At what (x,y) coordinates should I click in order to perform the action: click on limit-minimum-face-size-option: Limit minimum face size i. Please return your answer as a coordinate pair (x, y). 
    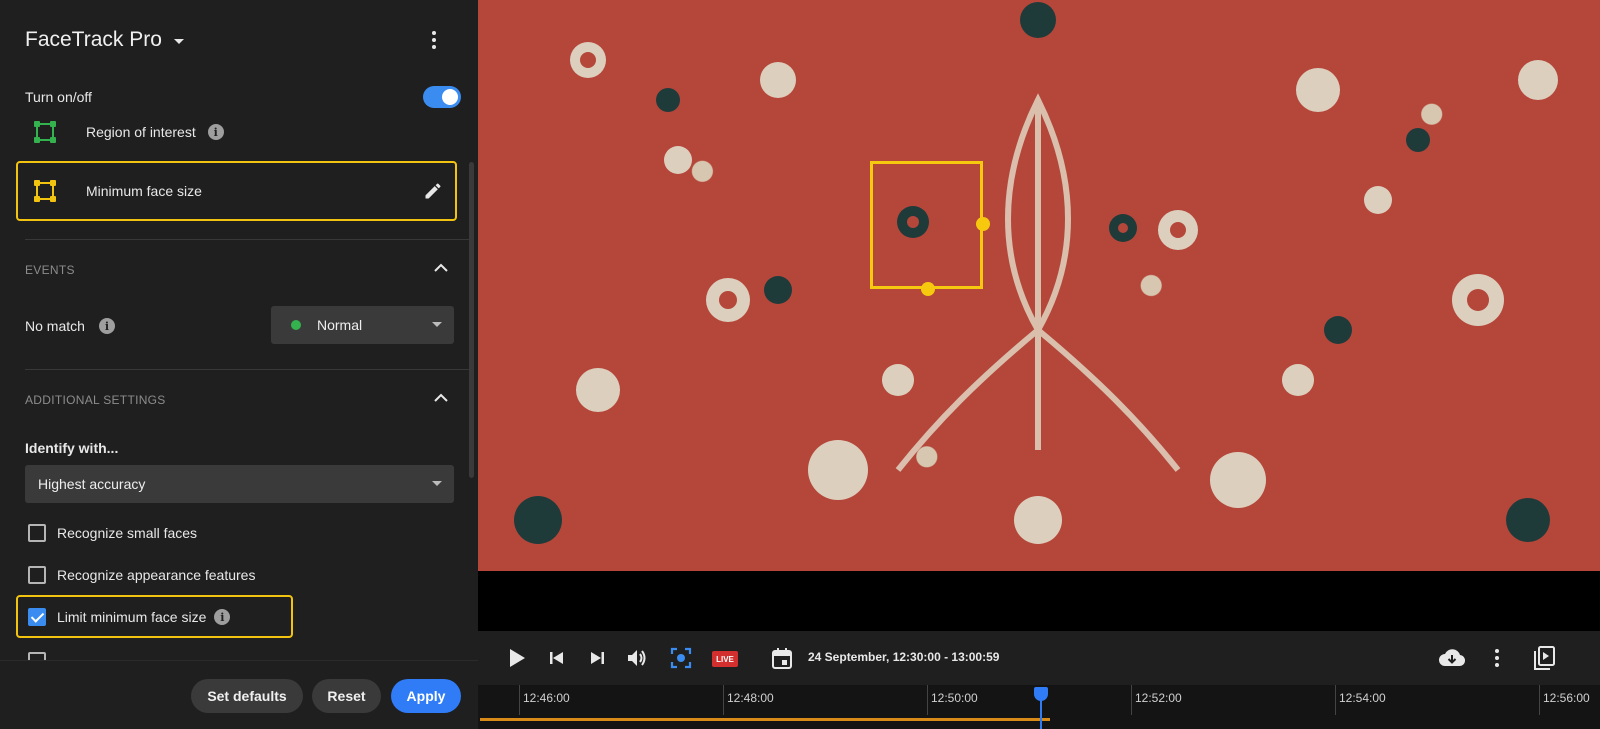
    Looking at the image, I should click on (129, 617).